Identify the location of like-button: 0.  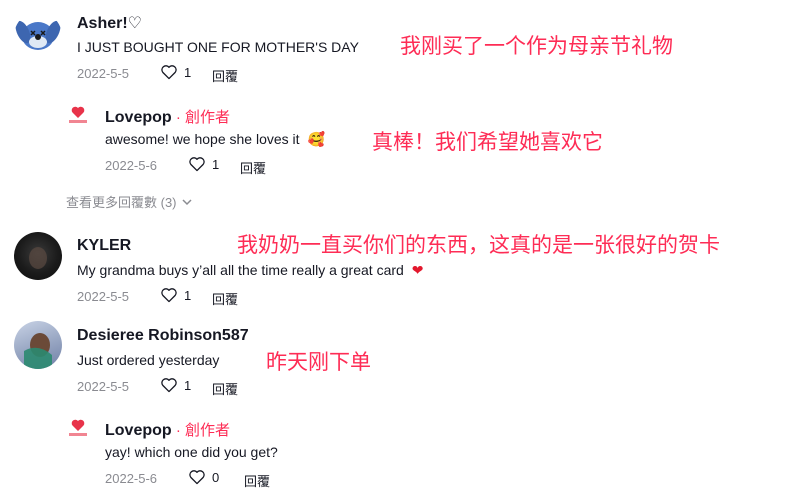
(203, 477).